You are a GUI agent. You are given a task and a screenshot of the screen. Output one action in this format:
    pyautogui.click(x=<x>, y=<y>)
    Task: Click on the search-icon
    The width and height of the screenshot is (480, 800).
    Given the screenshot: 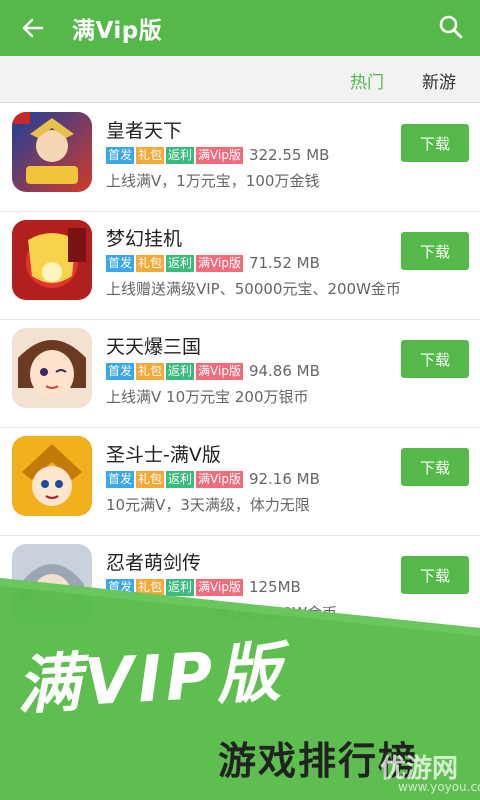 What is the action you would take?
    pyautogui.click(x=451, y=27)
    